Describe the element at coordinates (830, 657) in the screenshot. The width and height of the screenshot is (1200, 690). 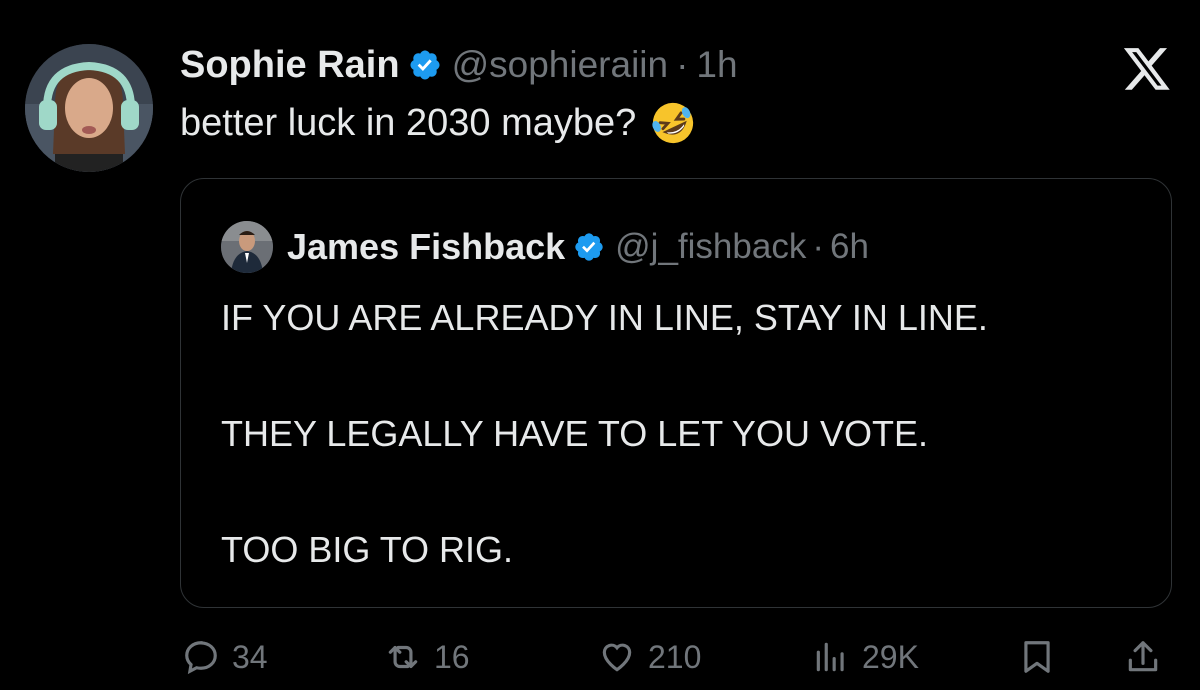
I see `views-bar-chart-icon` at that location.